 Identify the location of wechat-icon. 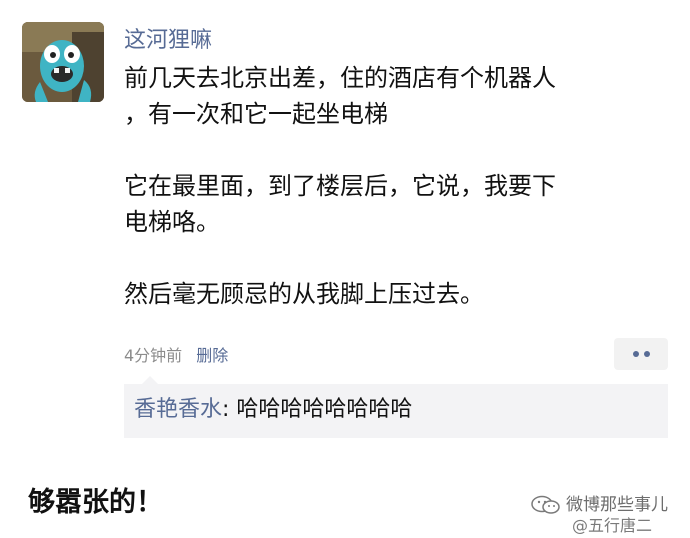
(545, 504).